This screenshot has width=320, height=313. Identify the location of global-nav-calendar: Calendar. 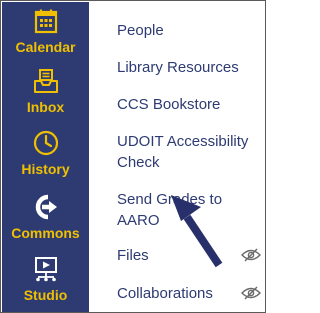
(45, 31).